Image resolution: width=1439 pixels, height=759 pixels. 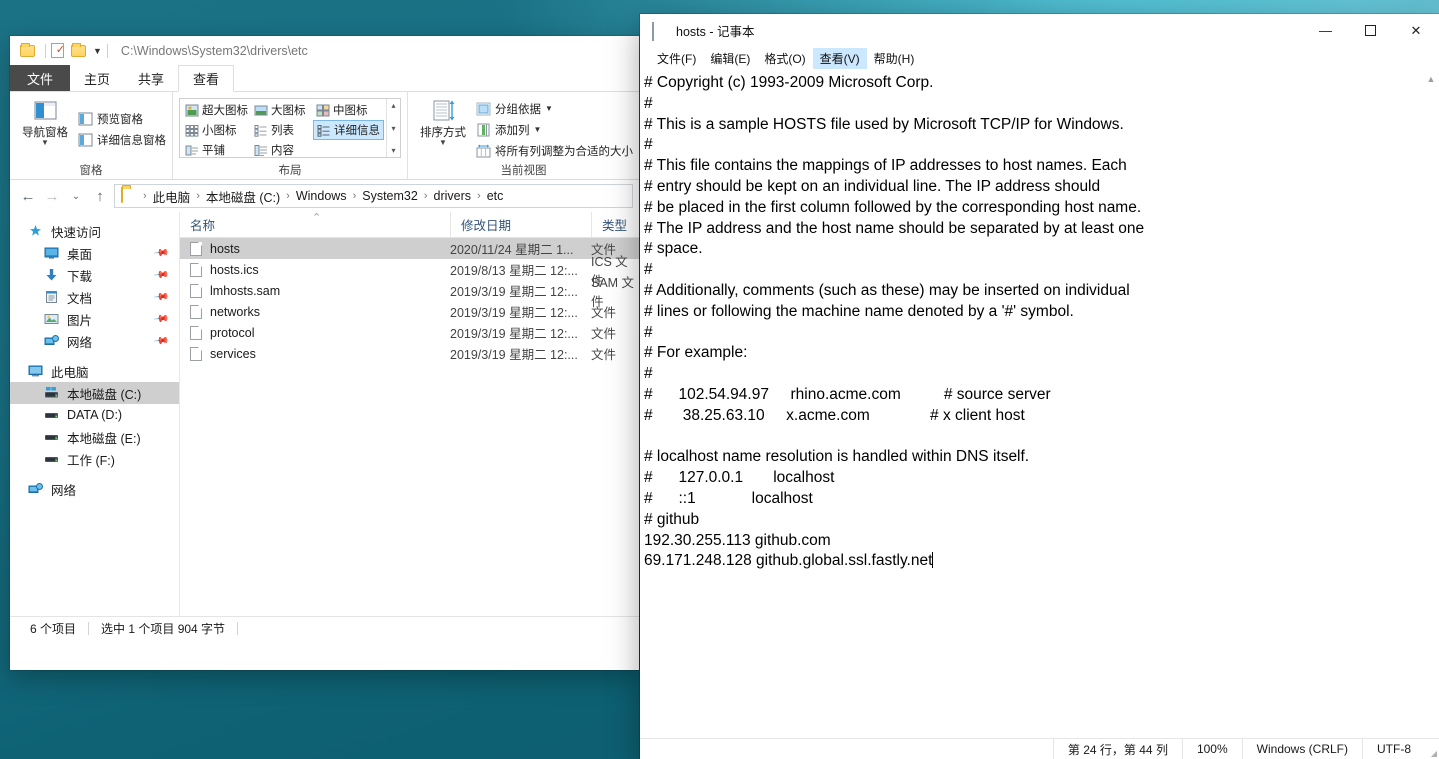 I want to click on layout-details: 详细信息, so click(x=348, y=130).